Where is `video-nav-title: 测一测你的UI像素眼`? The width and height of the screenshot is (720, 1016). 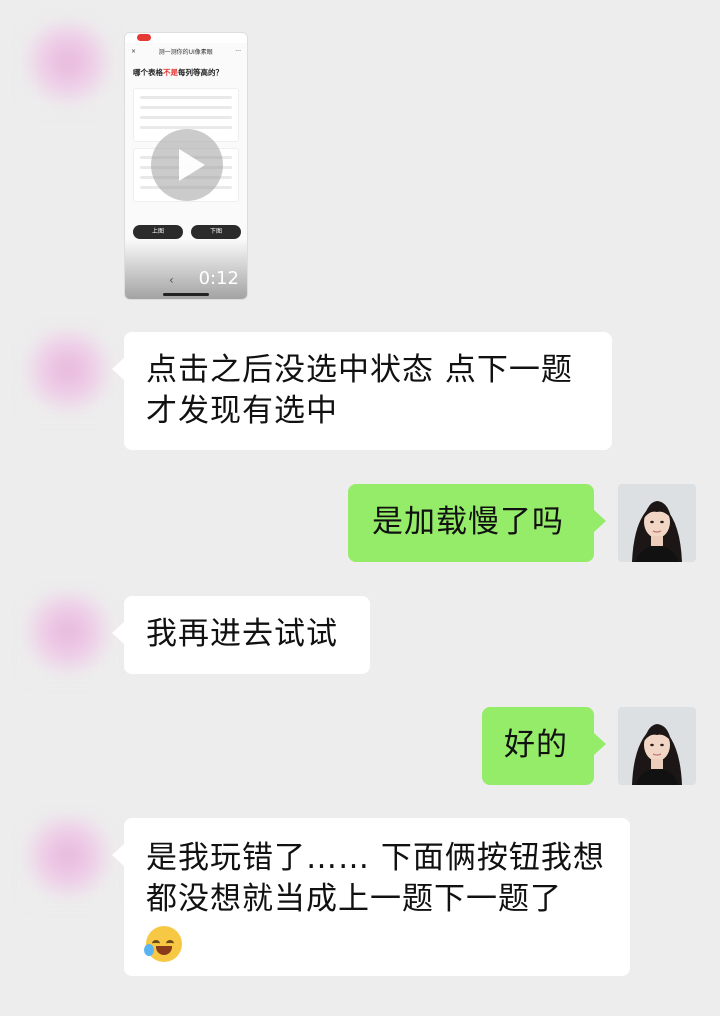 video-nav-title: 测一测你的UI像素眼 is located at coordinates (185, 52).